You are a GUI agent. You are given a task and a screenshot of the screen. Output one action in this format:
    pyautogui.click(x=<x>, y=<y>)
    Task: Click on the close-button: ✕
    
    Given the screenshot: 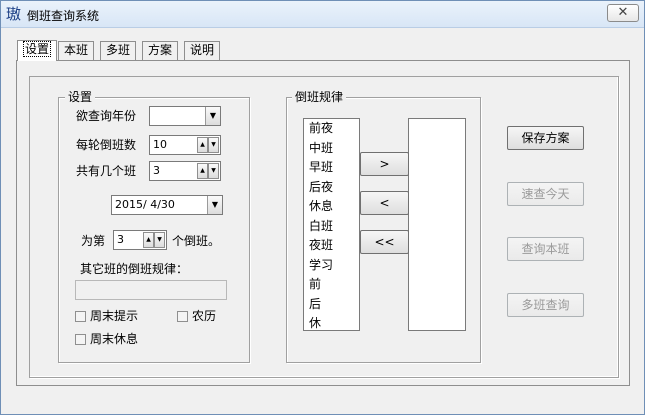 What is the action you would take?
    pyautogui.click(x=623, y=13)
    